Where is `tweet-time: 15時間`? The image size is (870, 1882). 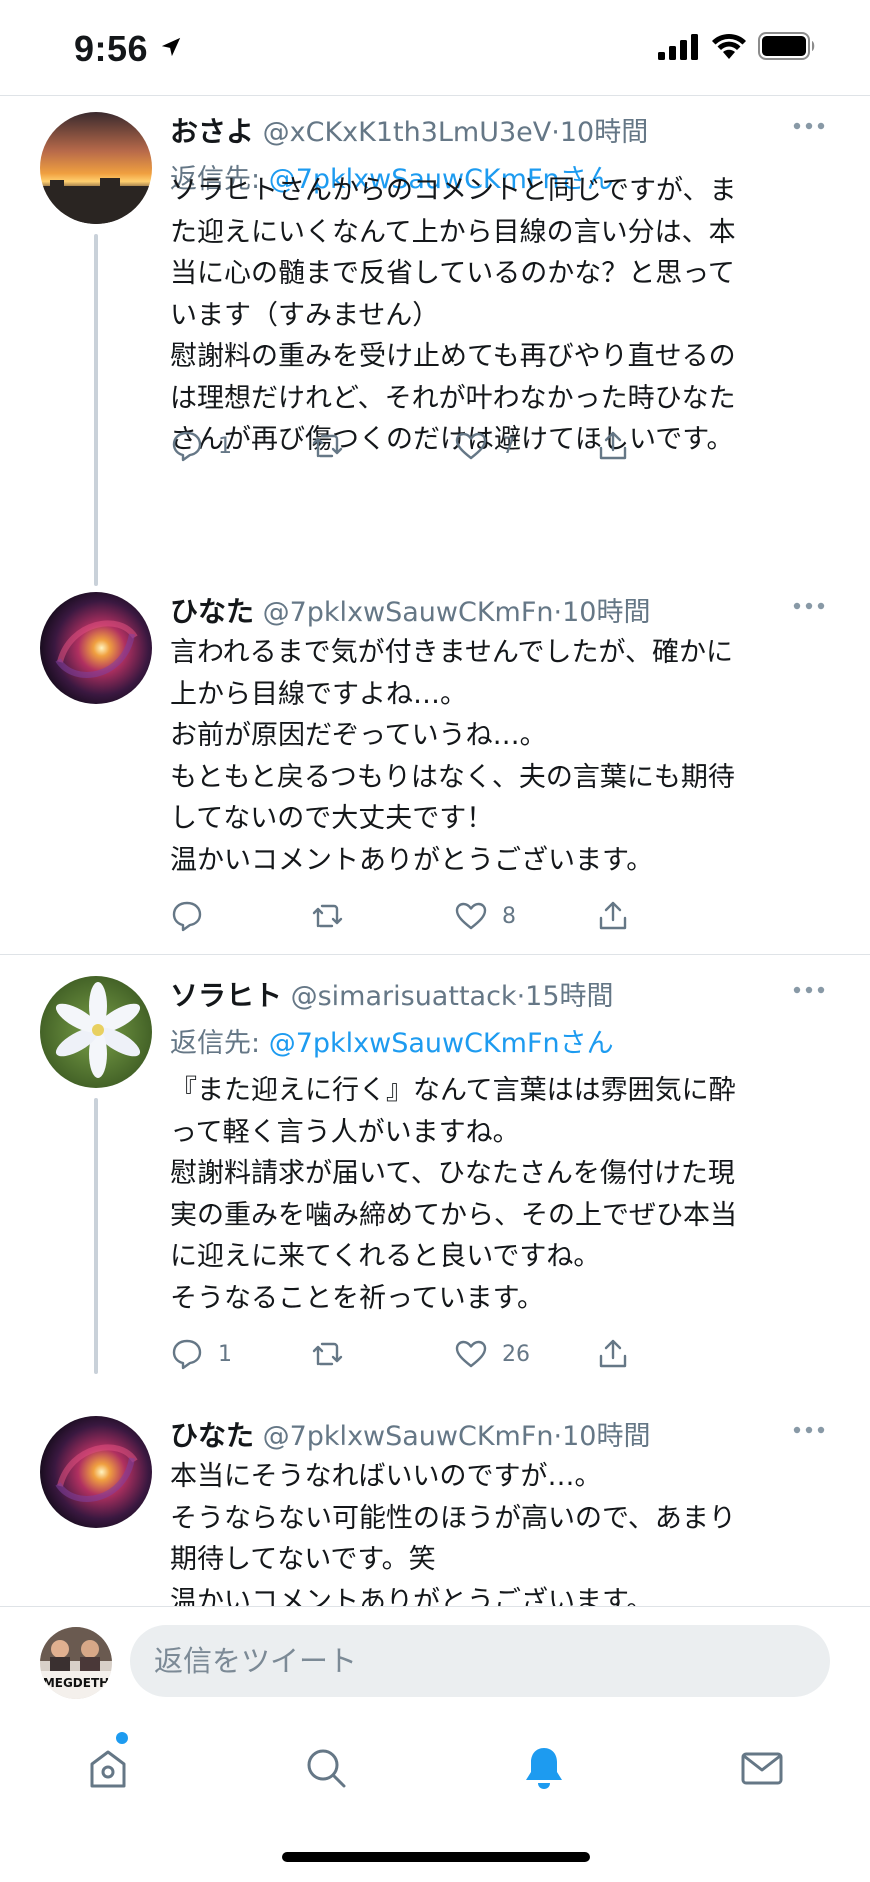 tweet-time: 15時間 is located at coordinates (569, 996).